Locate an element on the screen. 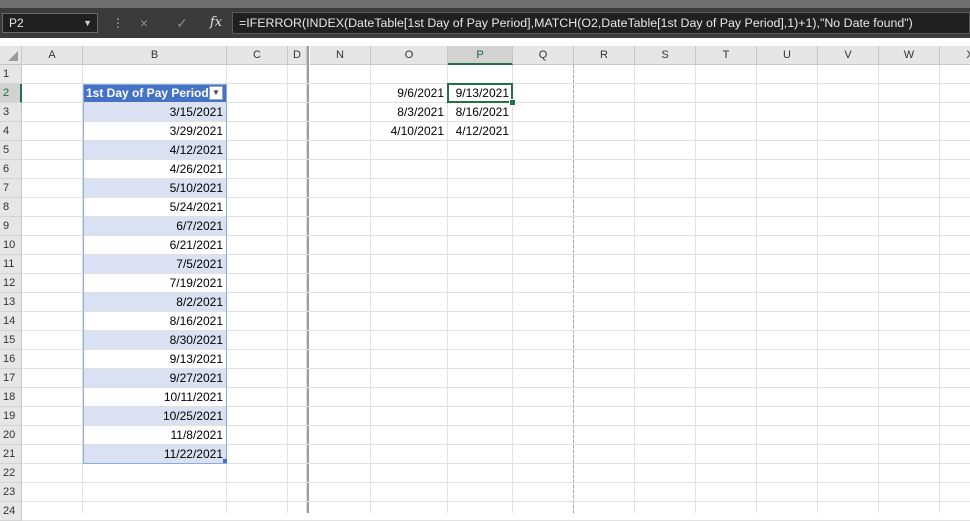 Image resolution: width=970 pixels, height=521 pixels. row-header-16: 16 is located at coordinates (11, 359).